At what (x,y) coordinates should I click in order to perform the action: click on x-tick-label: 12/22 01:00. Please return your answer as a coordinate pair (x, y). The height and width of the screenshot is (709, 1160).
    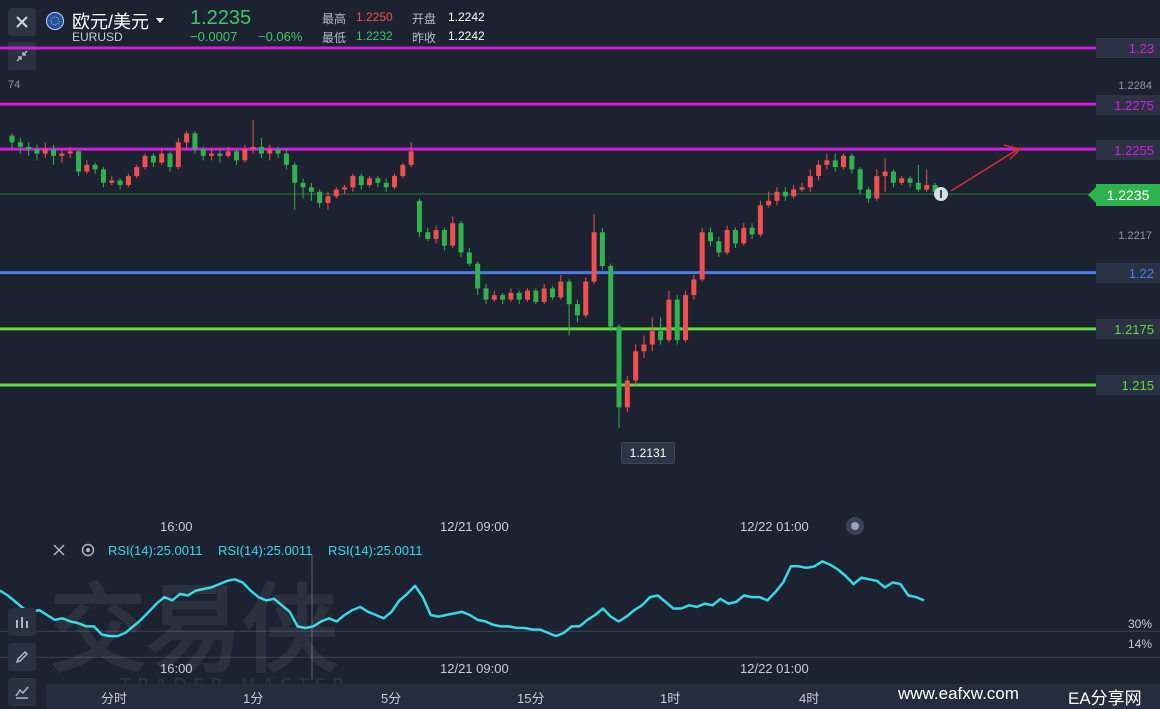
    Looking at the image, I should click on (774, 526).